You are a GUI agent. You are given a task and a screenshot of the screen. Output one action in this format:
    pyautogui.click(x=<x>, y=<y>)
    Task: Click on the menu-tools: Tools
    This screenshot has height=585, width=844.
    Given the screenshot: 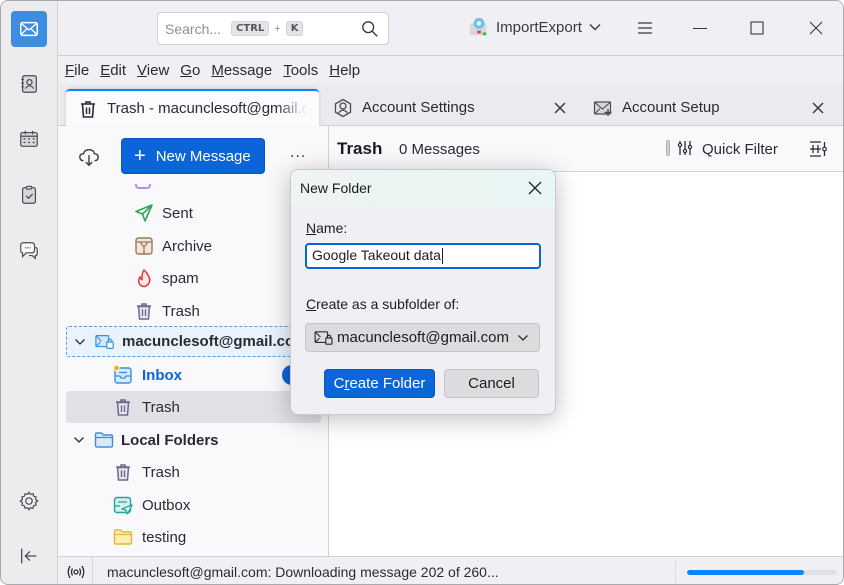 What is the action you would take?
    pyautogui.click(x=300, y=70)
    